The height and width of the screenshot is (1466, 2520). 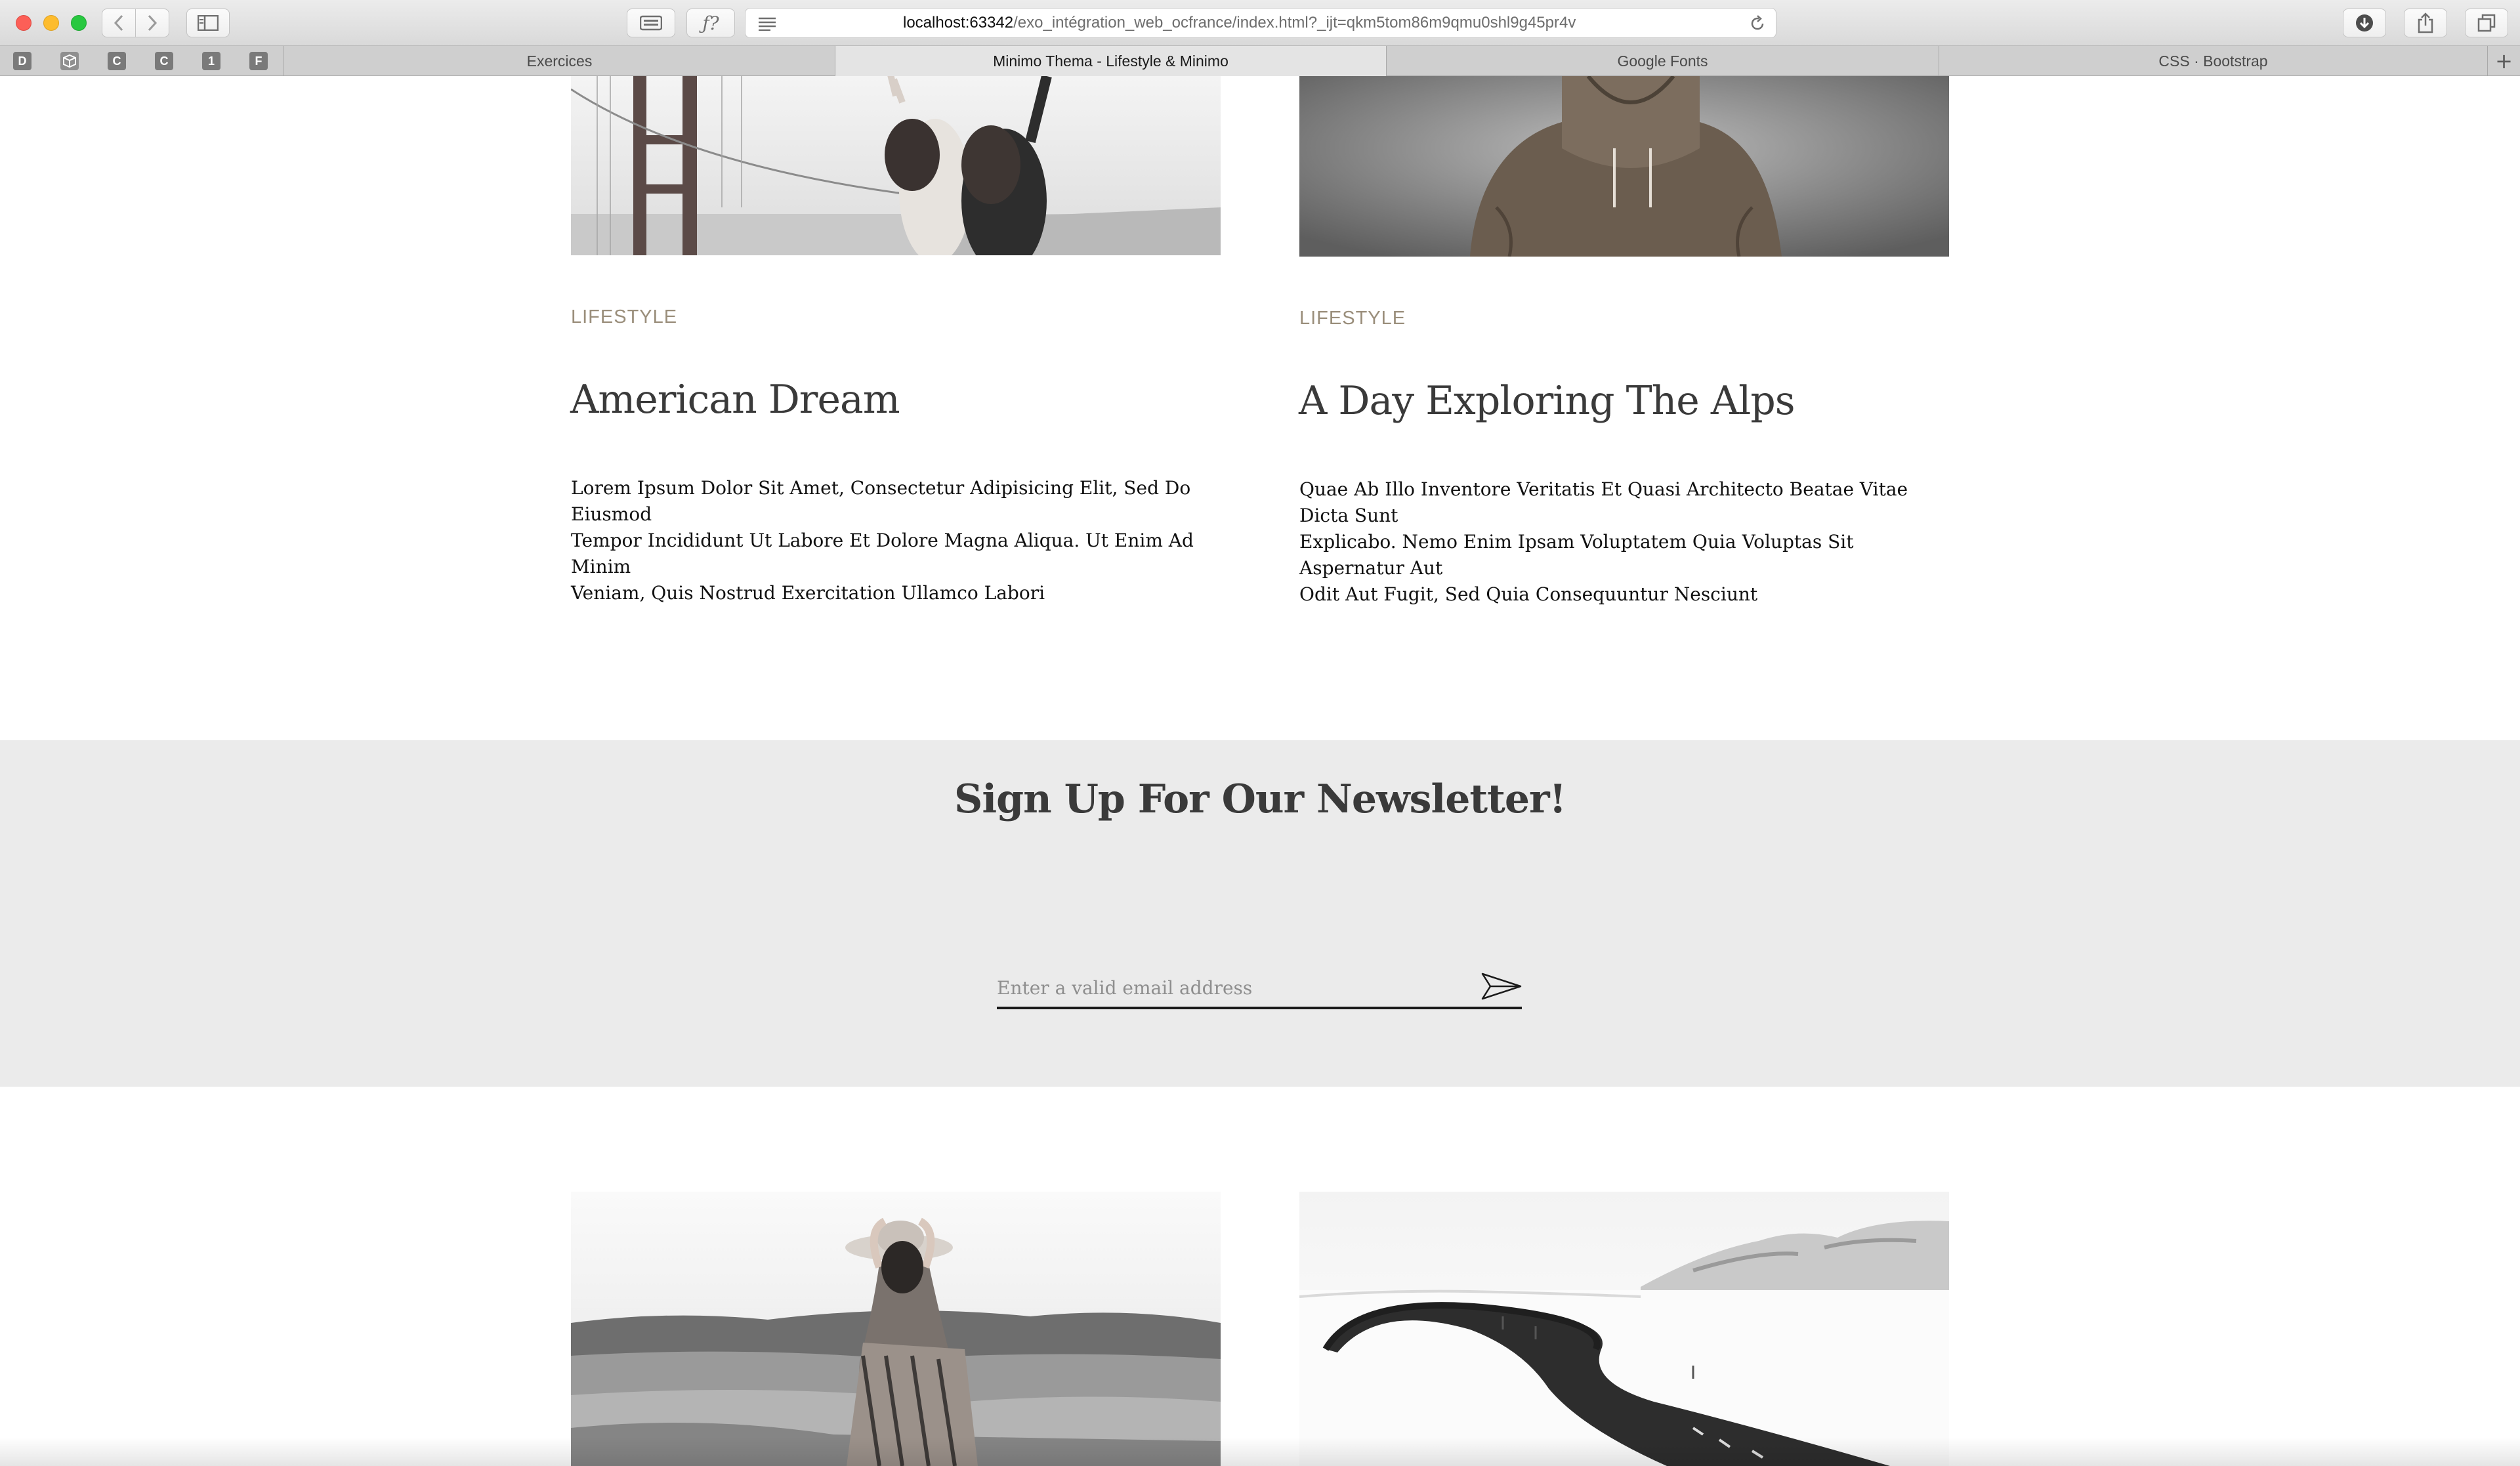 What do you see at coordinates (1233, 987) in the screenshot?
I see `email-field` at bounding box center [1233, 987].